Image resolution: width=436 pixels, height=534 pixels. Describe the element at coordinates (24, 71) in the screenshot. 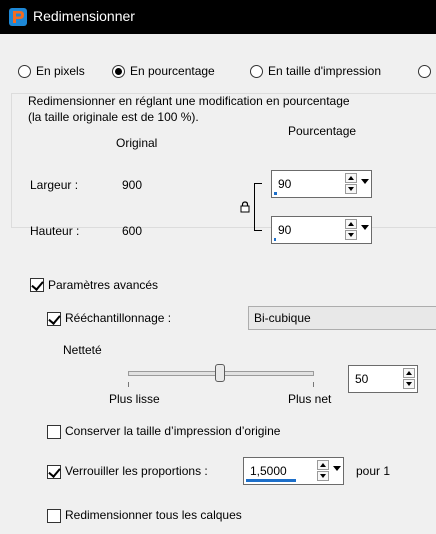

I see `radio-pixels` at that location.